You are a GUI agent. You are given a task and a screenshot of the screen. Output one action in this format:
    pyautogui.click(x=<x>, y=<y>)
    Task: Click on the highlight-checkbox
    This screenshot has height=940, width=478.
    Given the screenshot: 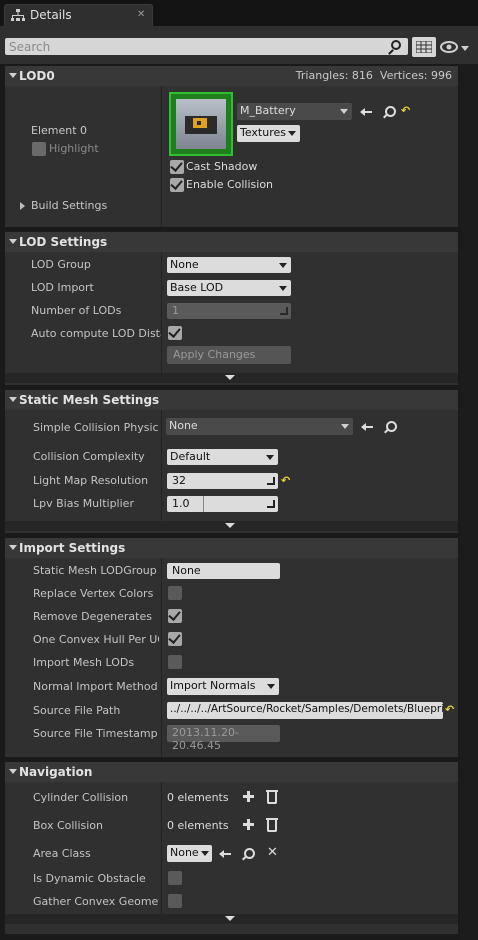 What is the action you would take?
    pyautogui.click(x=39, y=149)
    